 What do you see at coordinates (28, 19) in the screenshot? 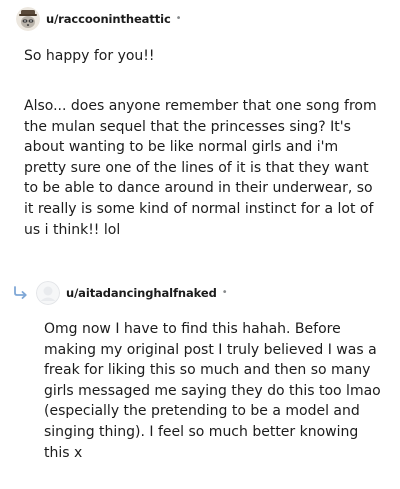
I see `raccoon-avatar-icon` at bounding box center [28, 19].